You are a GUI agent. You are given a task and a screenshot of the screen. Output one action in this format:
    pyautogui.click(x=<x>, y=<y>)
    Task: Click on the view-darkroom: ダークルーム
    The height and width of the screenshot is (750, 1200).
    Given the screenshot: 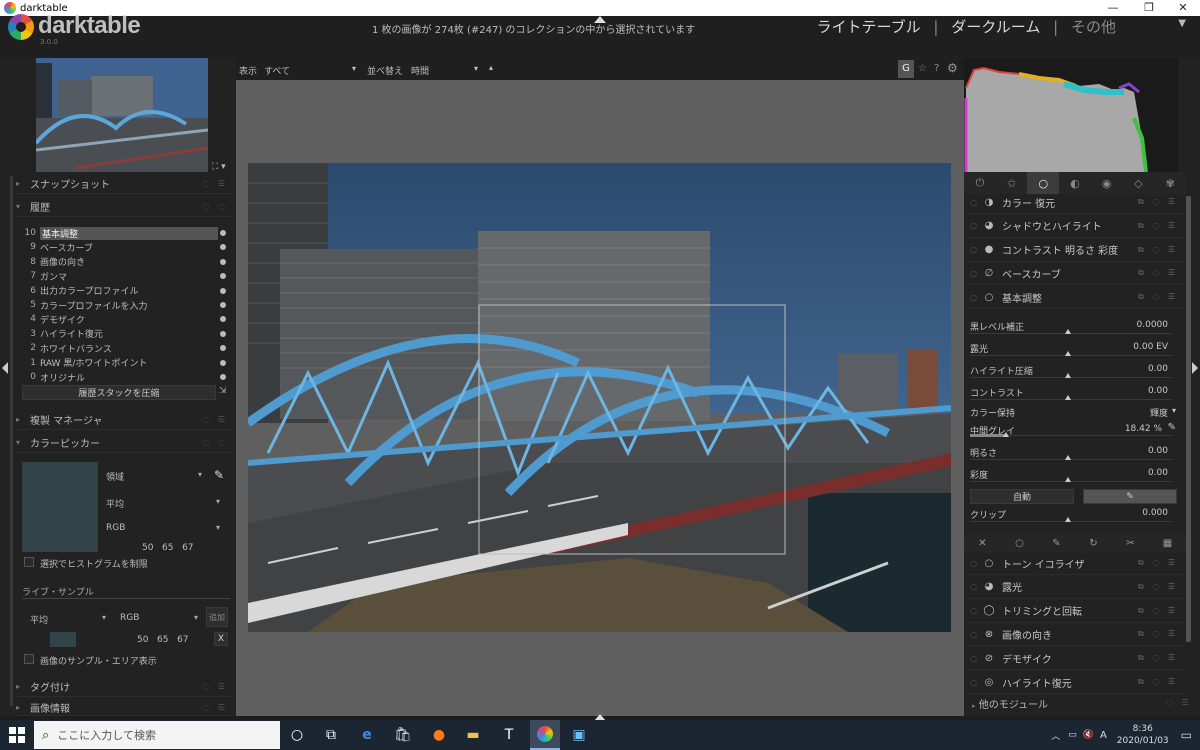 What is the action you would take?
    pyautogui.click(x=995, y=27)
    